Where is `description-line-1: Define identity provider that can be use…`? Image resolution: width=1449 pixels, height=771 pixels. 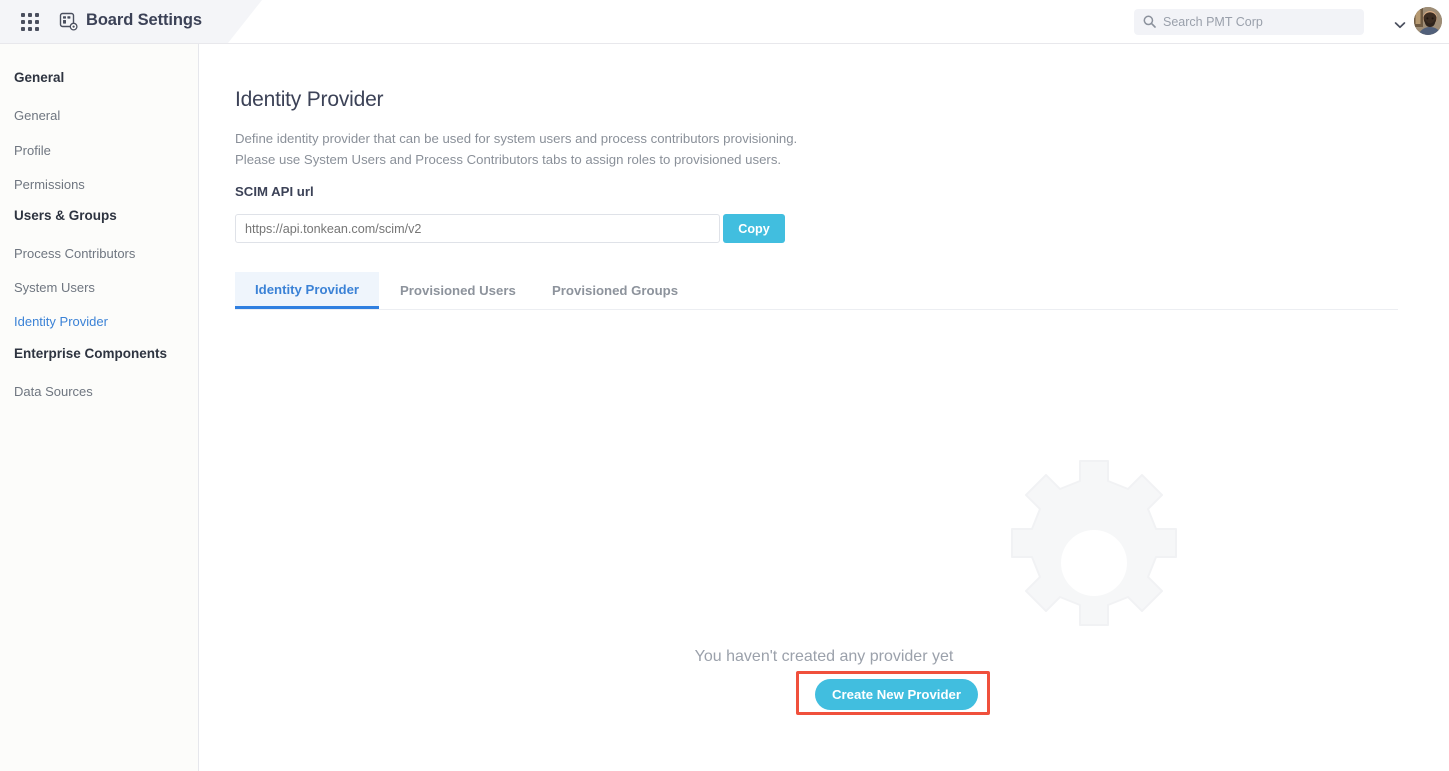 description-line-1: Define identity provider that can be use… is located at coordinates (516, 138).